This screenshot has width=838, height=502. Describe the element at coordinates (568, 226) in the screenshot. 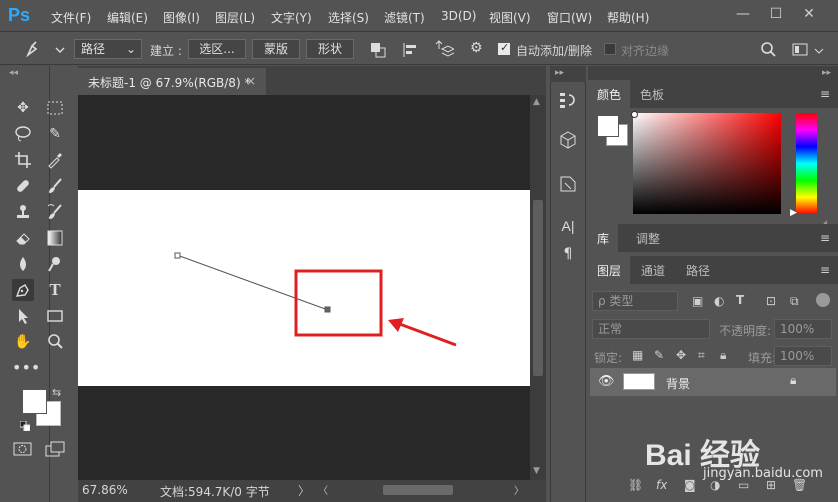

I see `character-panel-icon: A|` at that location.